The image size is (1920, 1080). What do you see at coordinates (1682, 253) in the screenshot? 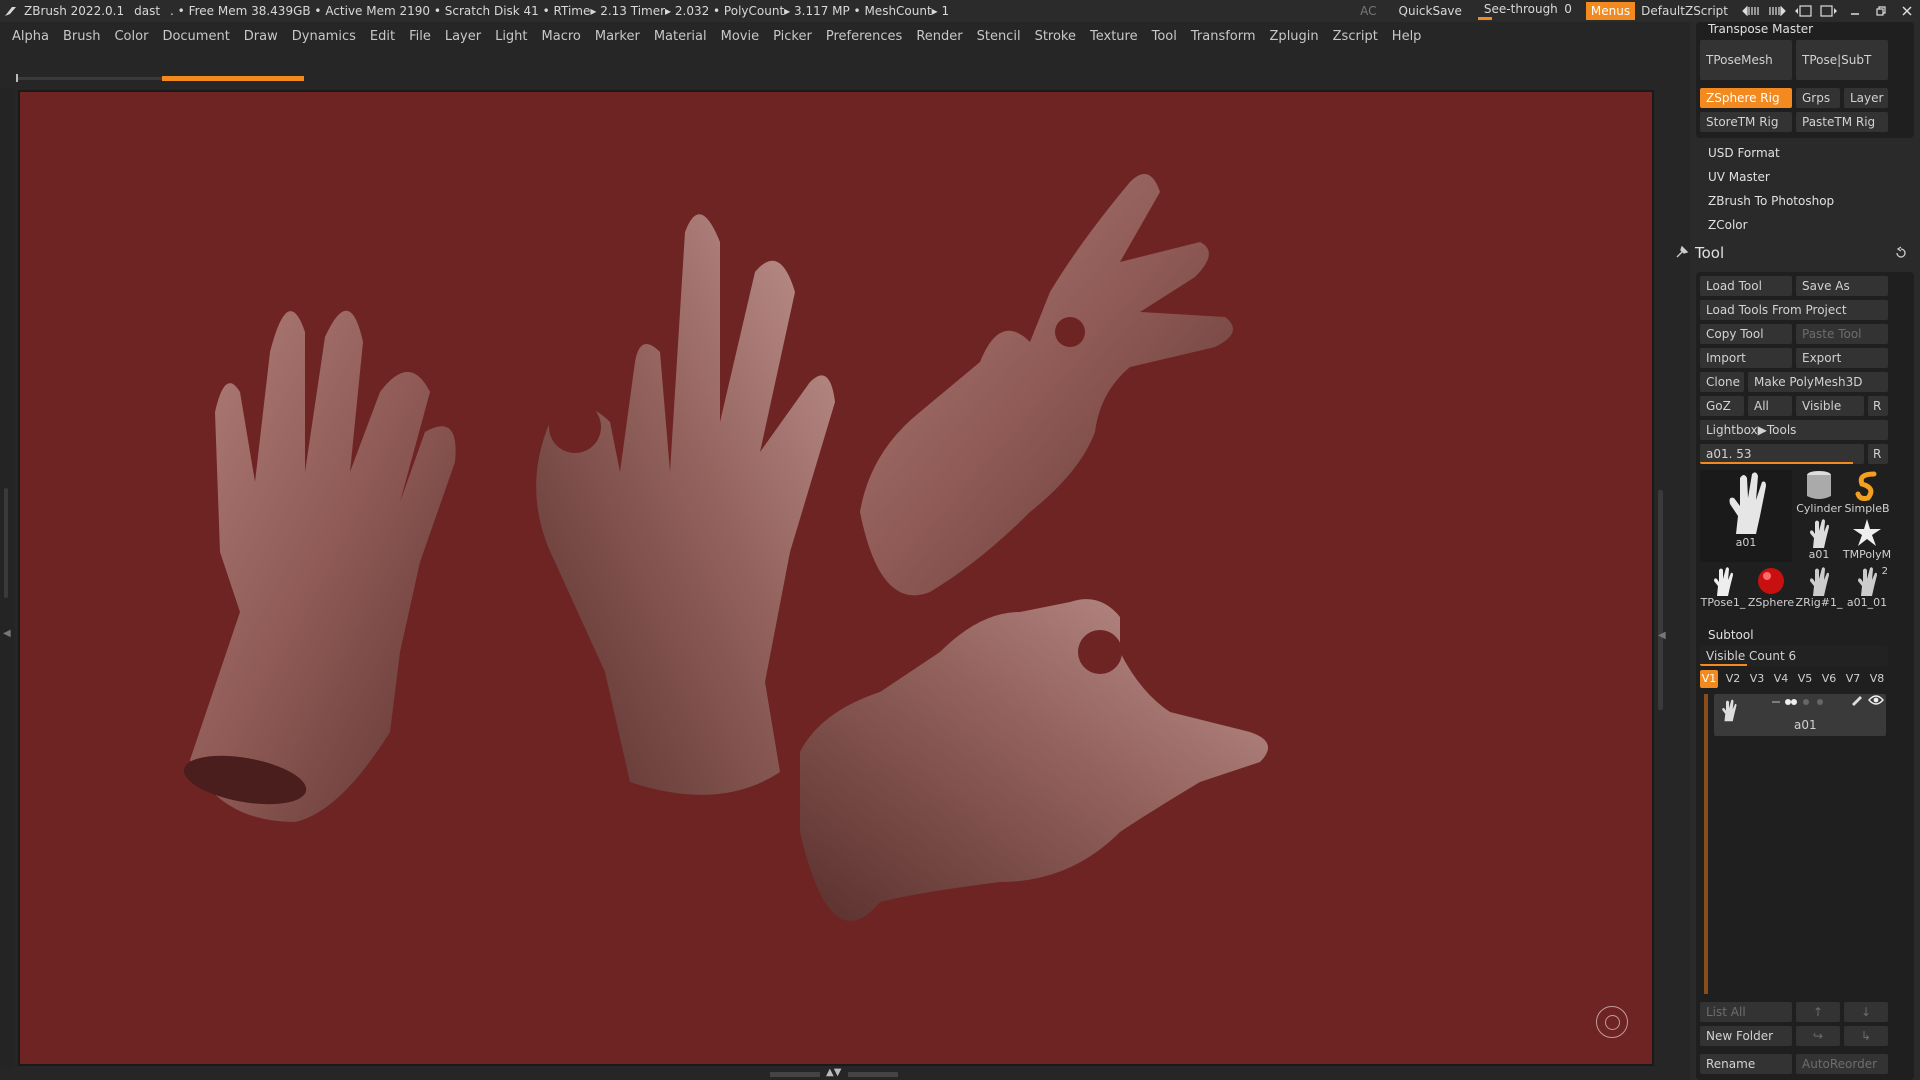
I see `tool-pin-icon` at bounding box center [1682, 253].